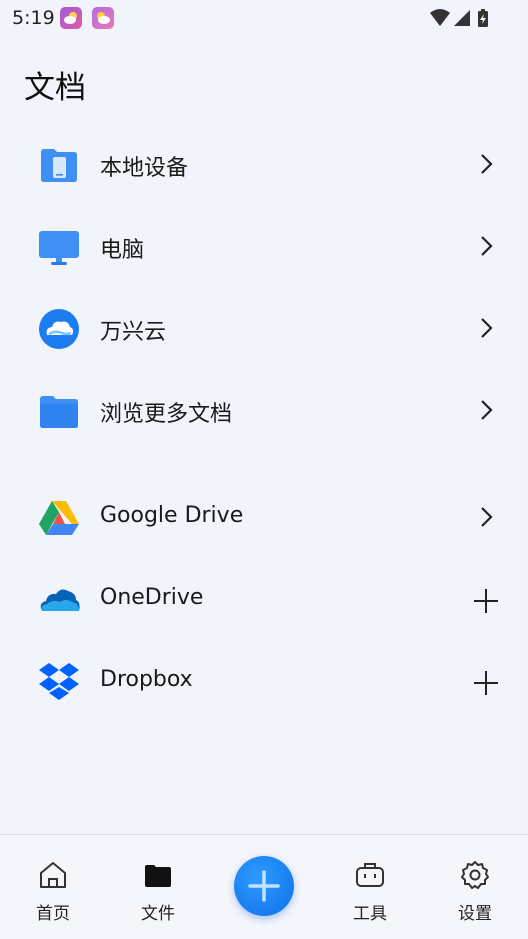  I want to click on tab-files: 文件, so click(158, 887).